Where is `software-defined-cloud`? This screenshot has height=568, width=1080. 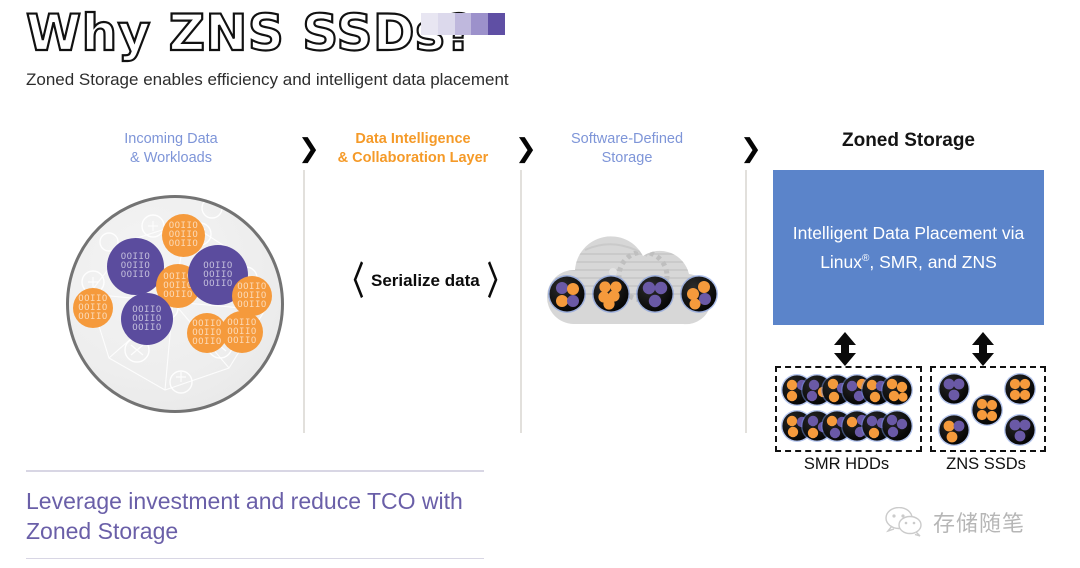 software-defined-cloud is located at coordinates (630, 287).